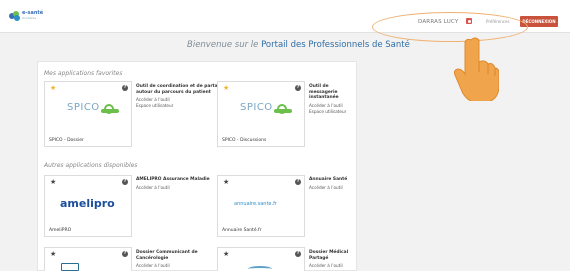  I want to click on logo-subtitle: Occitanie, so click(29, 18).